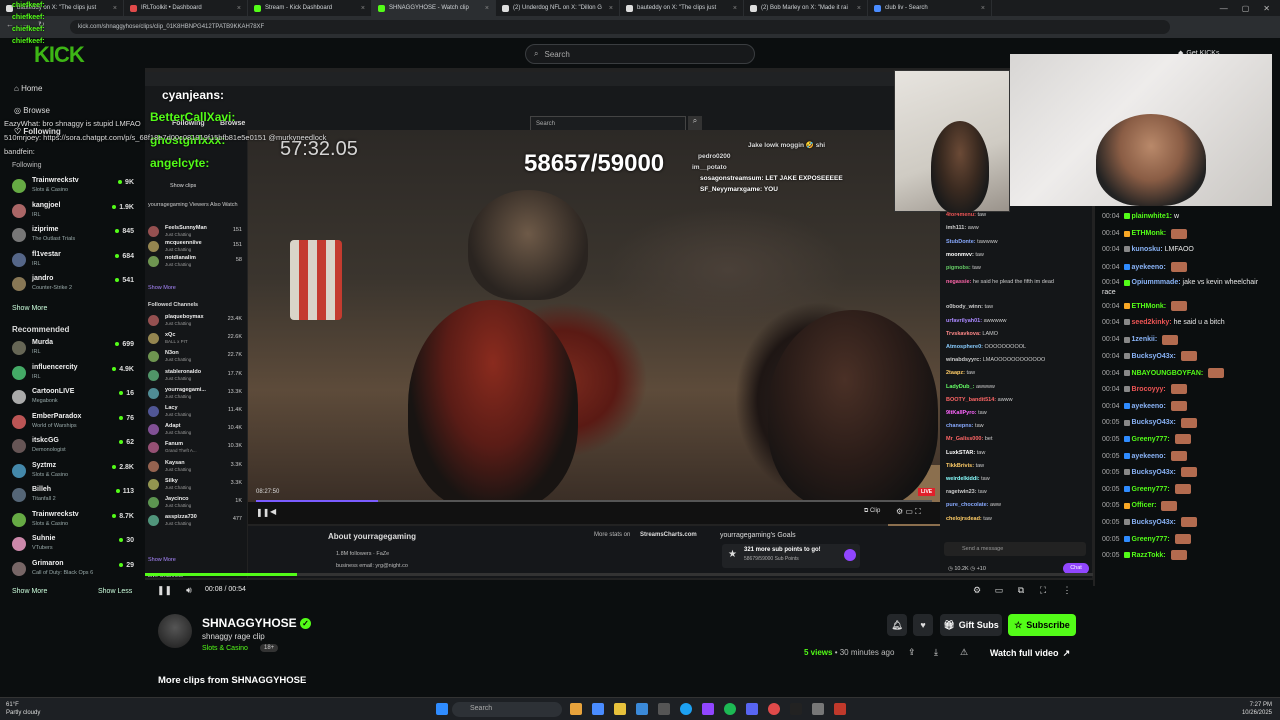 This screenshot has width=1280, height=720. I want to click on browser-tab: Stream - Kick Dashboard ×, so click(310, 8).